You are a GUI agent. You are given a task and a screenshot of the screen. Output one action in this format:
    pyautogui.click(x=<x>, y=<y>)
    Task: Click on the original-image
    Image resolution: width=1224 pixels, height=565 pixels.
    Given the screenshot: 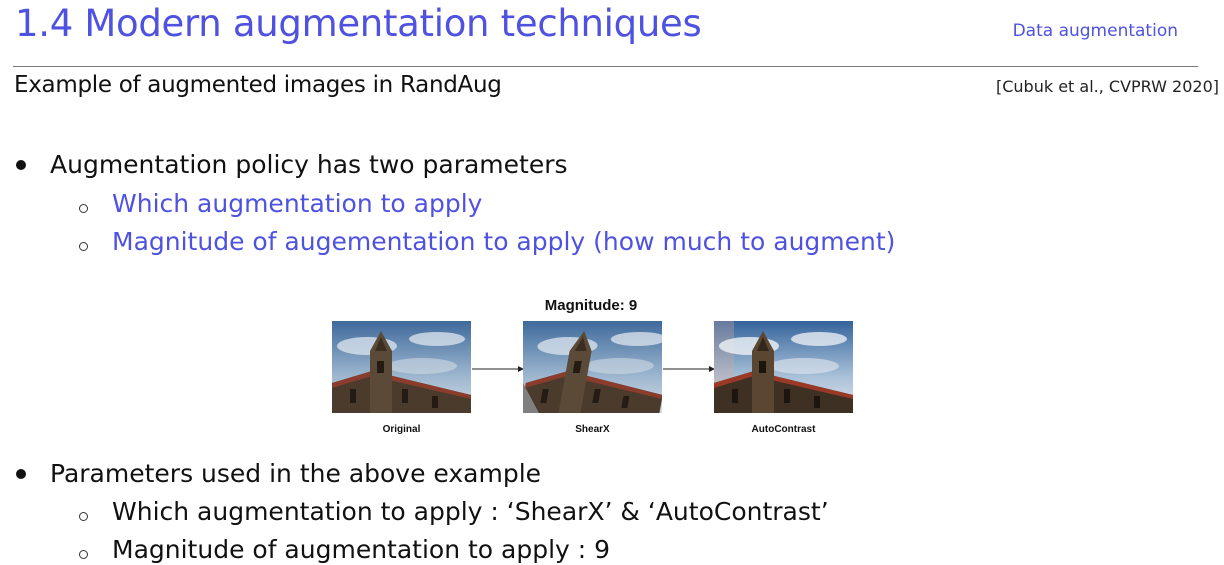 What is the action you would take?
    pyautogui.click(x=401, y=367)
    